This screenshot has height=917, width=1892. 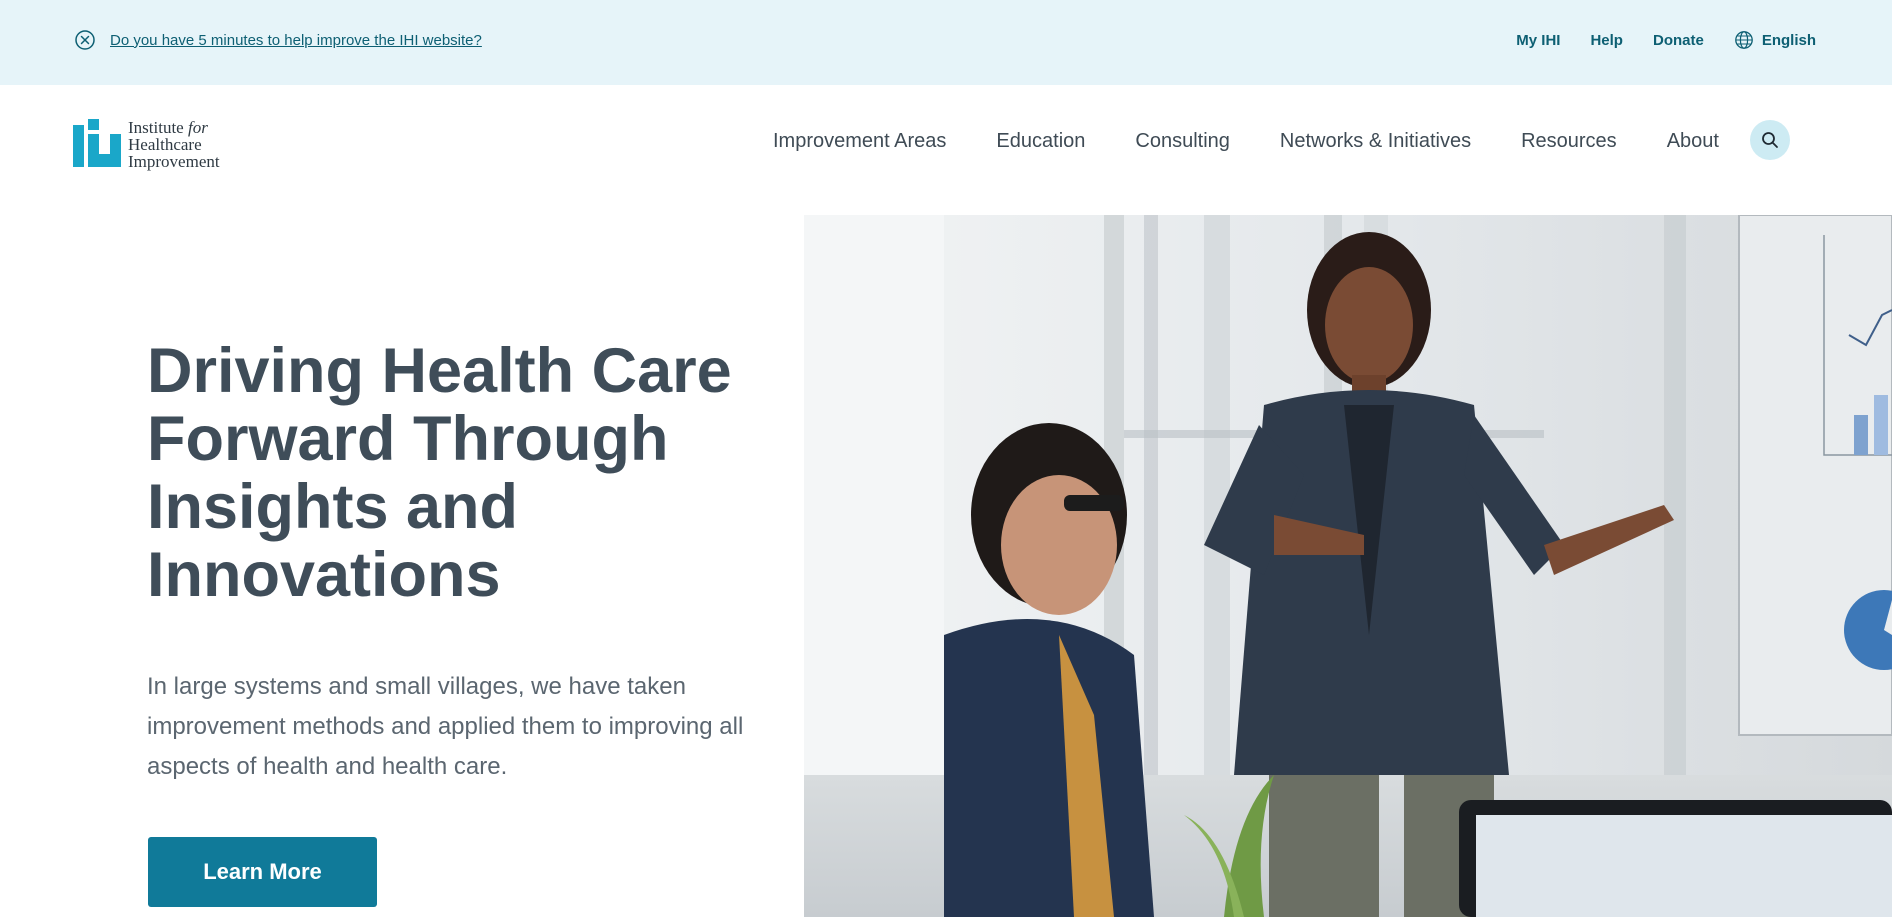 I want to click on nav-education: Education, so click(x=1040, y=141).